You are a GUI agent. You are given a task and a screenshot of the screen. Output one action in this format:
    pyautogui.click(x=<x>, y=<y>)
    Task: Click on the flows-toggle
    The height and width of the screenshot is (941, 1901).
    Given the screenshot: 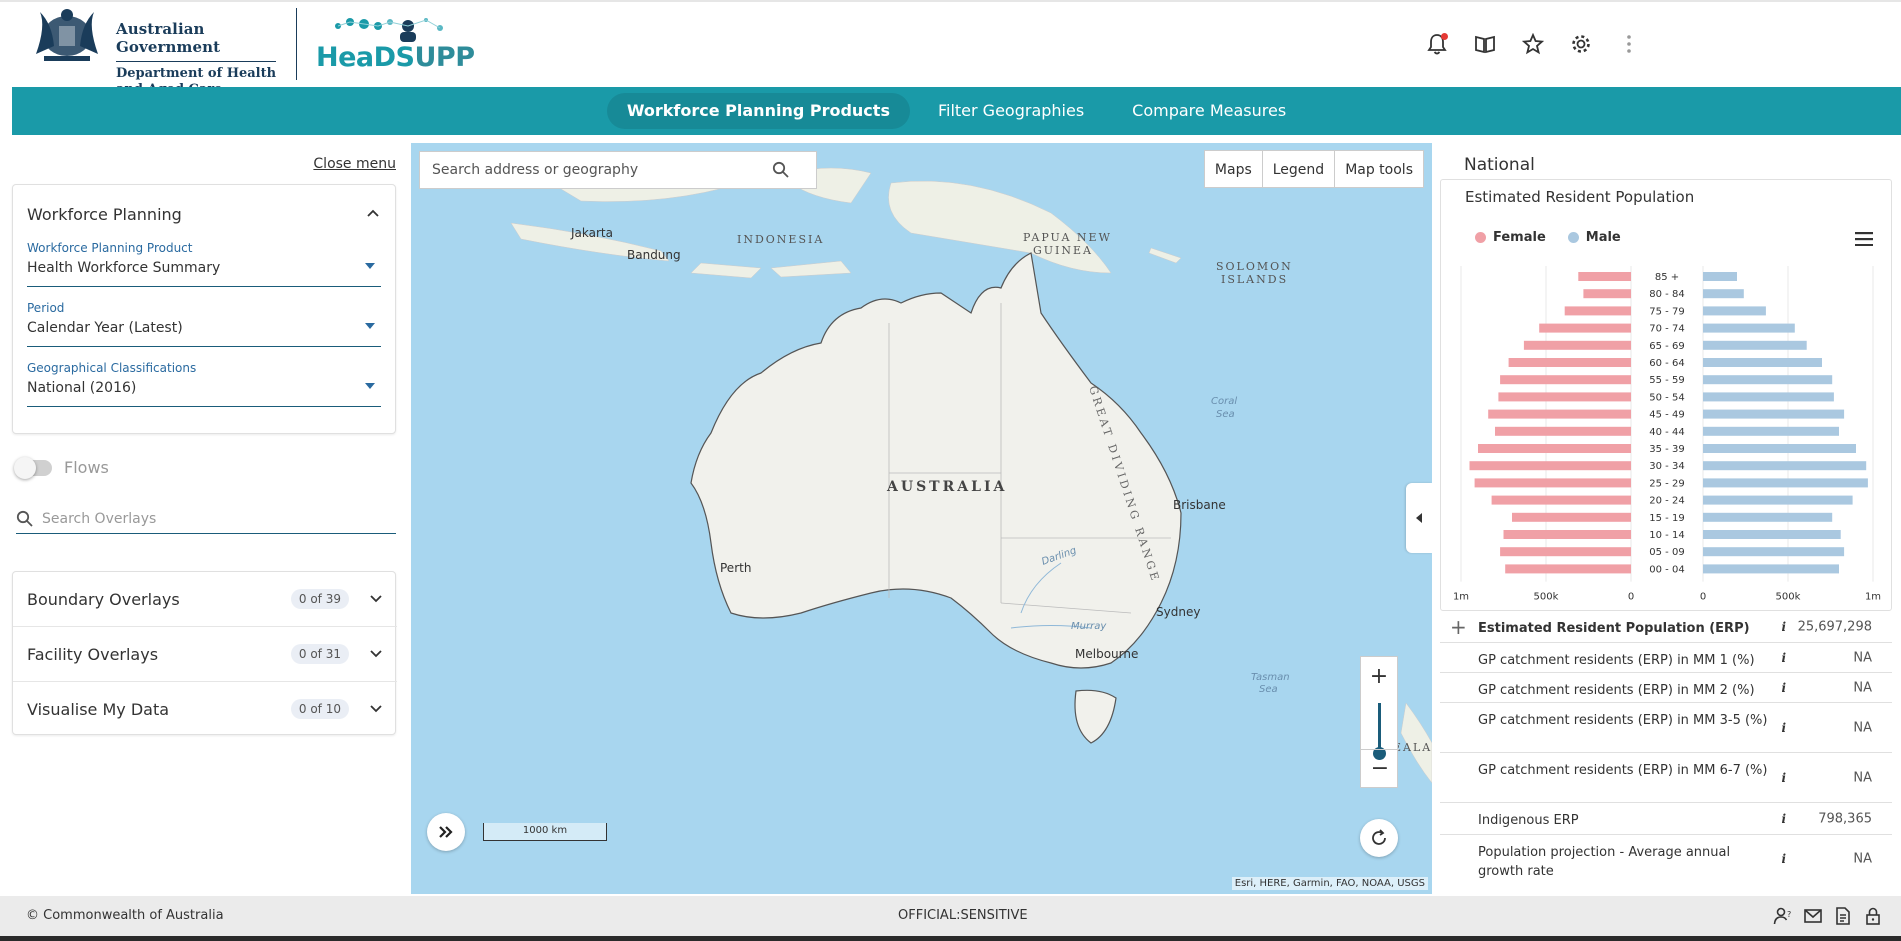 What is the action you would take?
    pyautogui.click(x=33, y=467)
    